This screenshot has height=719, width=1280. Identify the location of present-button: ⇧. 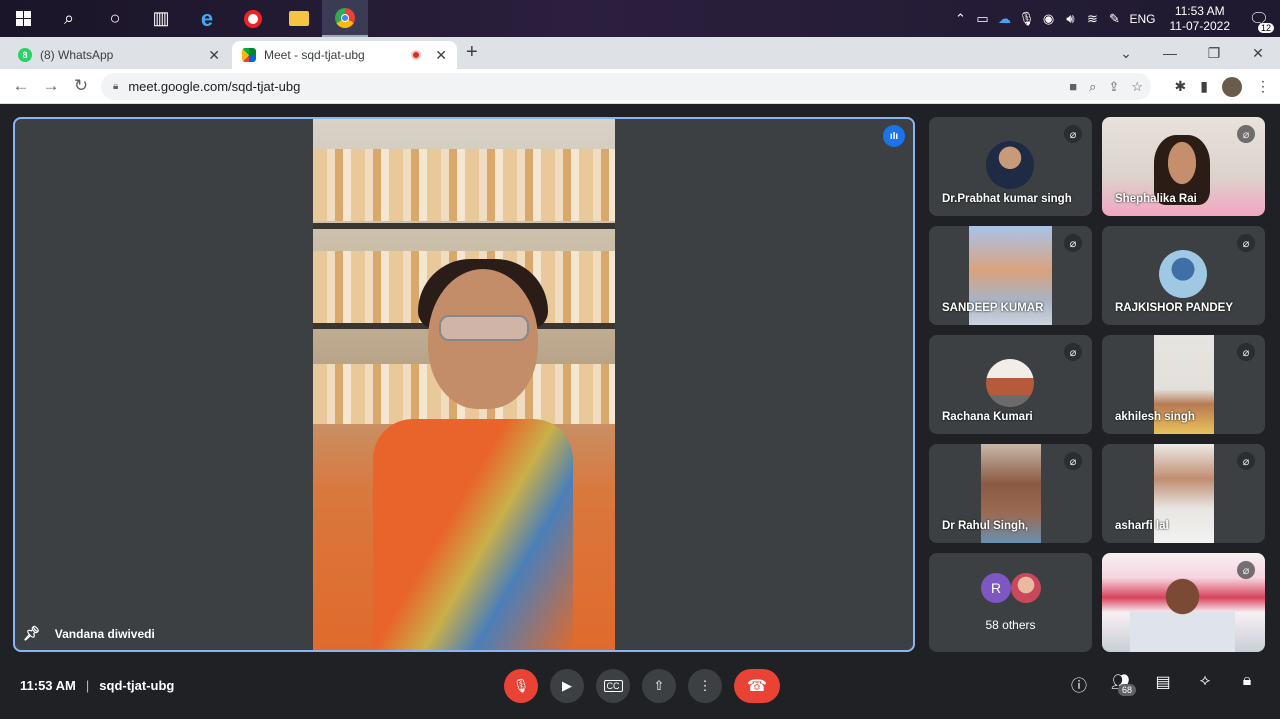
(659, 686).